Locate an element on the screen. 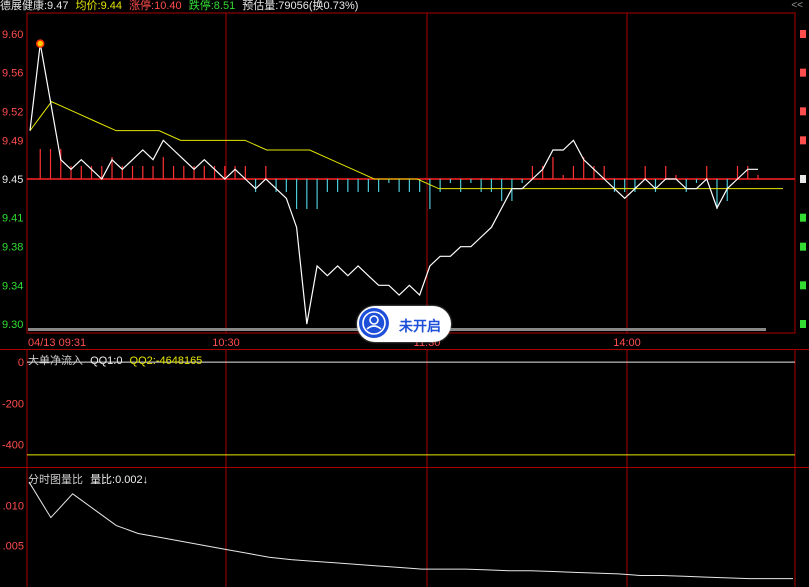 This screenshot has height=587, width=809. panel2-header: 大单净流入 QQ1:0 QQ2:-4648165 is located at coordinates (115, 360).